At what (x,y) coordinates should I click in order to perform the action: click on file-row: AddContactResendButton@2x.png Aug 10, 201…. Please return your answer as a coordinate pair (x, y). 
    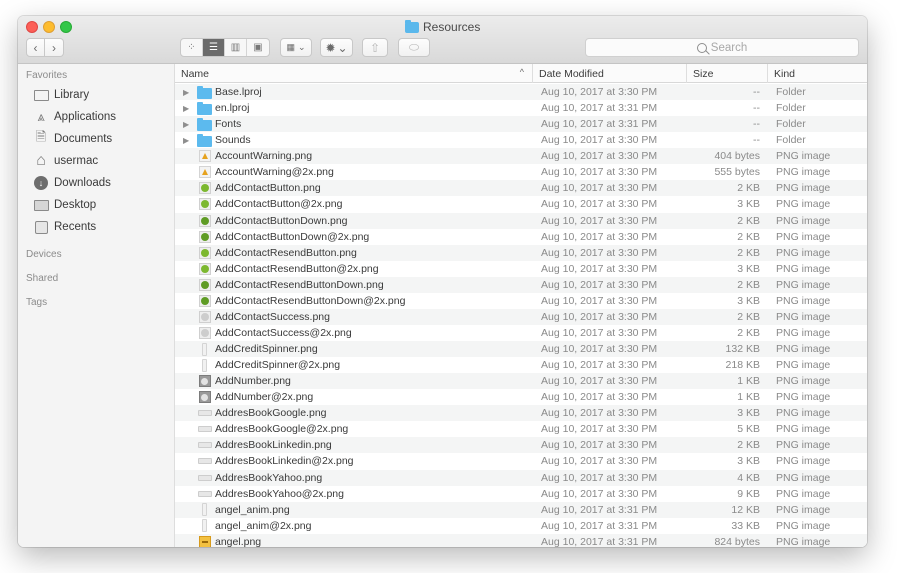
    Looking at the image, I should click on (521, 268).